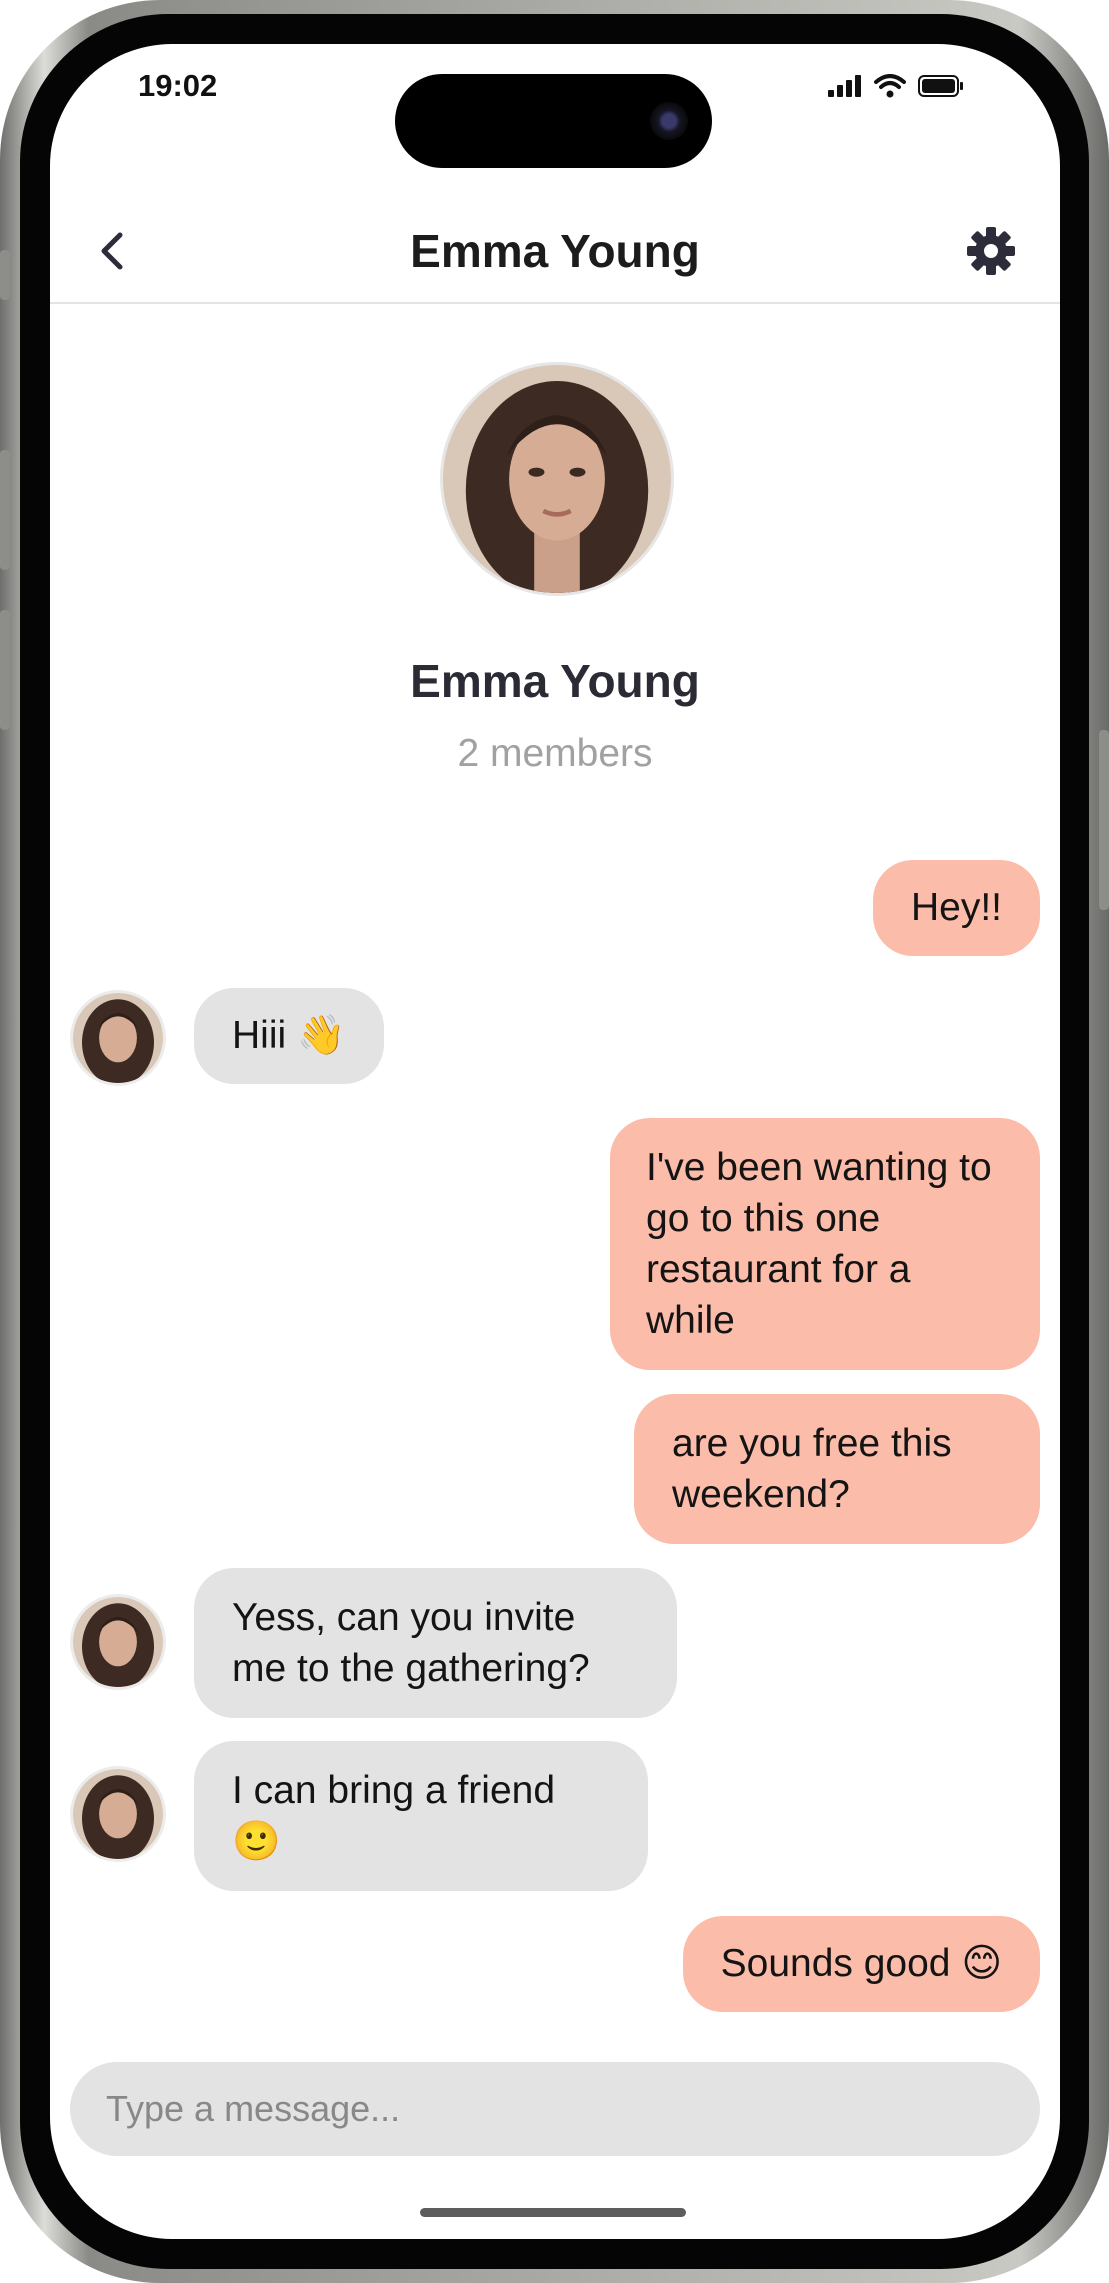 This screenshot has width=1109, height=2283. I want to click on side-button-action, so click(5, 275).